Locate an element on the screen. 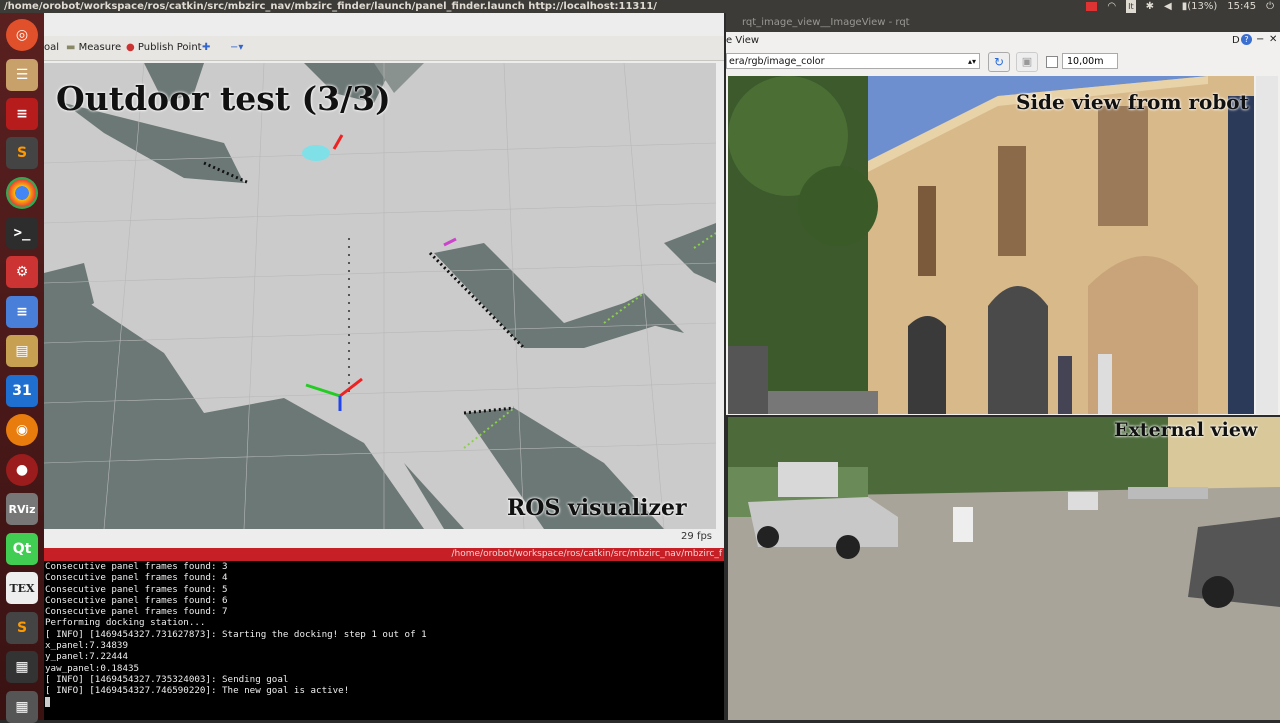 The image size is (1280, 723). sublime-text-2-icon: S is located at coordinates (22, 628).